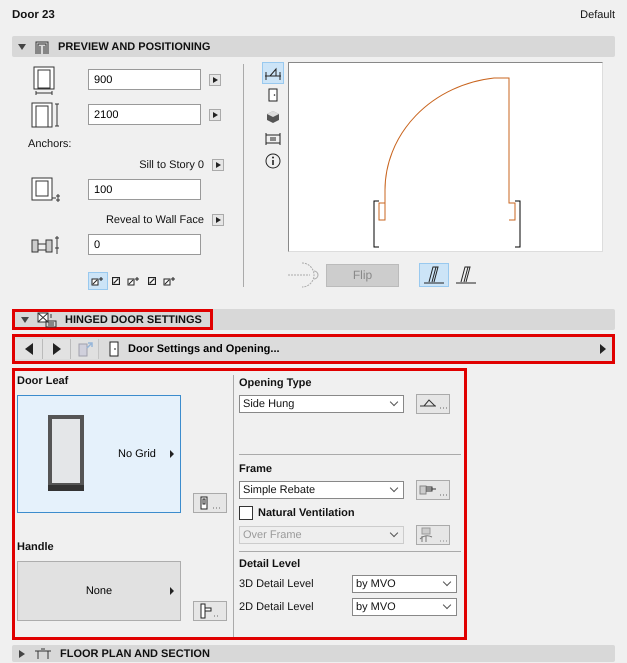 This screenshot has height=663, width=627. What do you see at coordinates (276, 383) in the screenshot?
I see `opening-type-heading: Opening Type` at bounding box center [276, 383].